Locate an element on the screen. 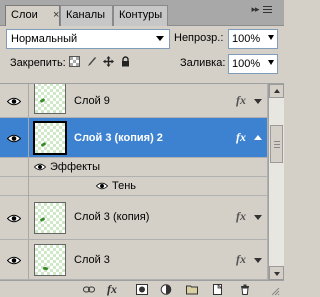  scroll-up-button is located at coordinates (276, 91).